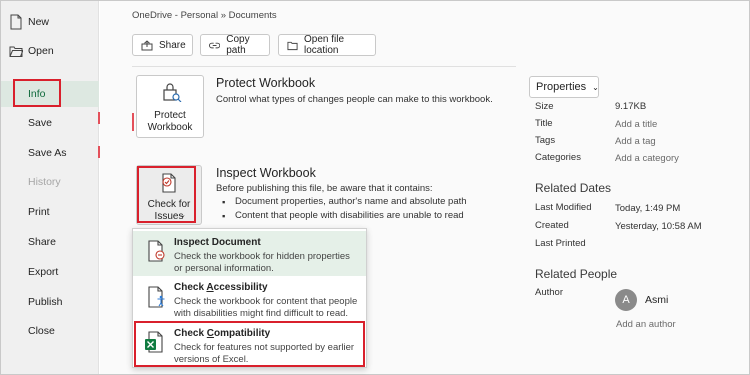 This screenshot has height=375, width=750. I want to click on sidebar-item-export: Export, so click(50, 272).